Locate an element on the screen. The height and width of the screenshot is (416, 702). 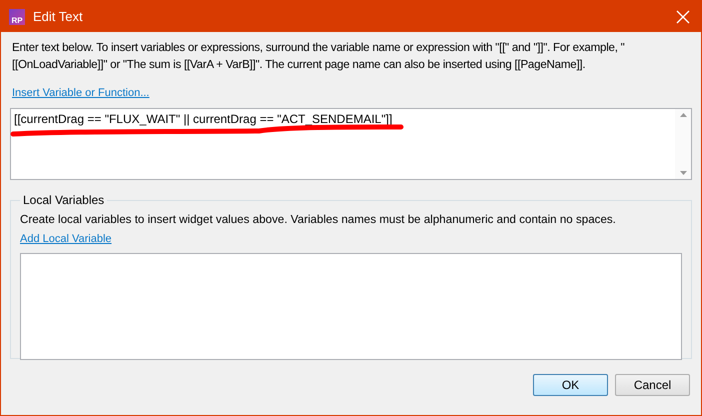
group-title: Local Variables is located at coordinates (64, 200).